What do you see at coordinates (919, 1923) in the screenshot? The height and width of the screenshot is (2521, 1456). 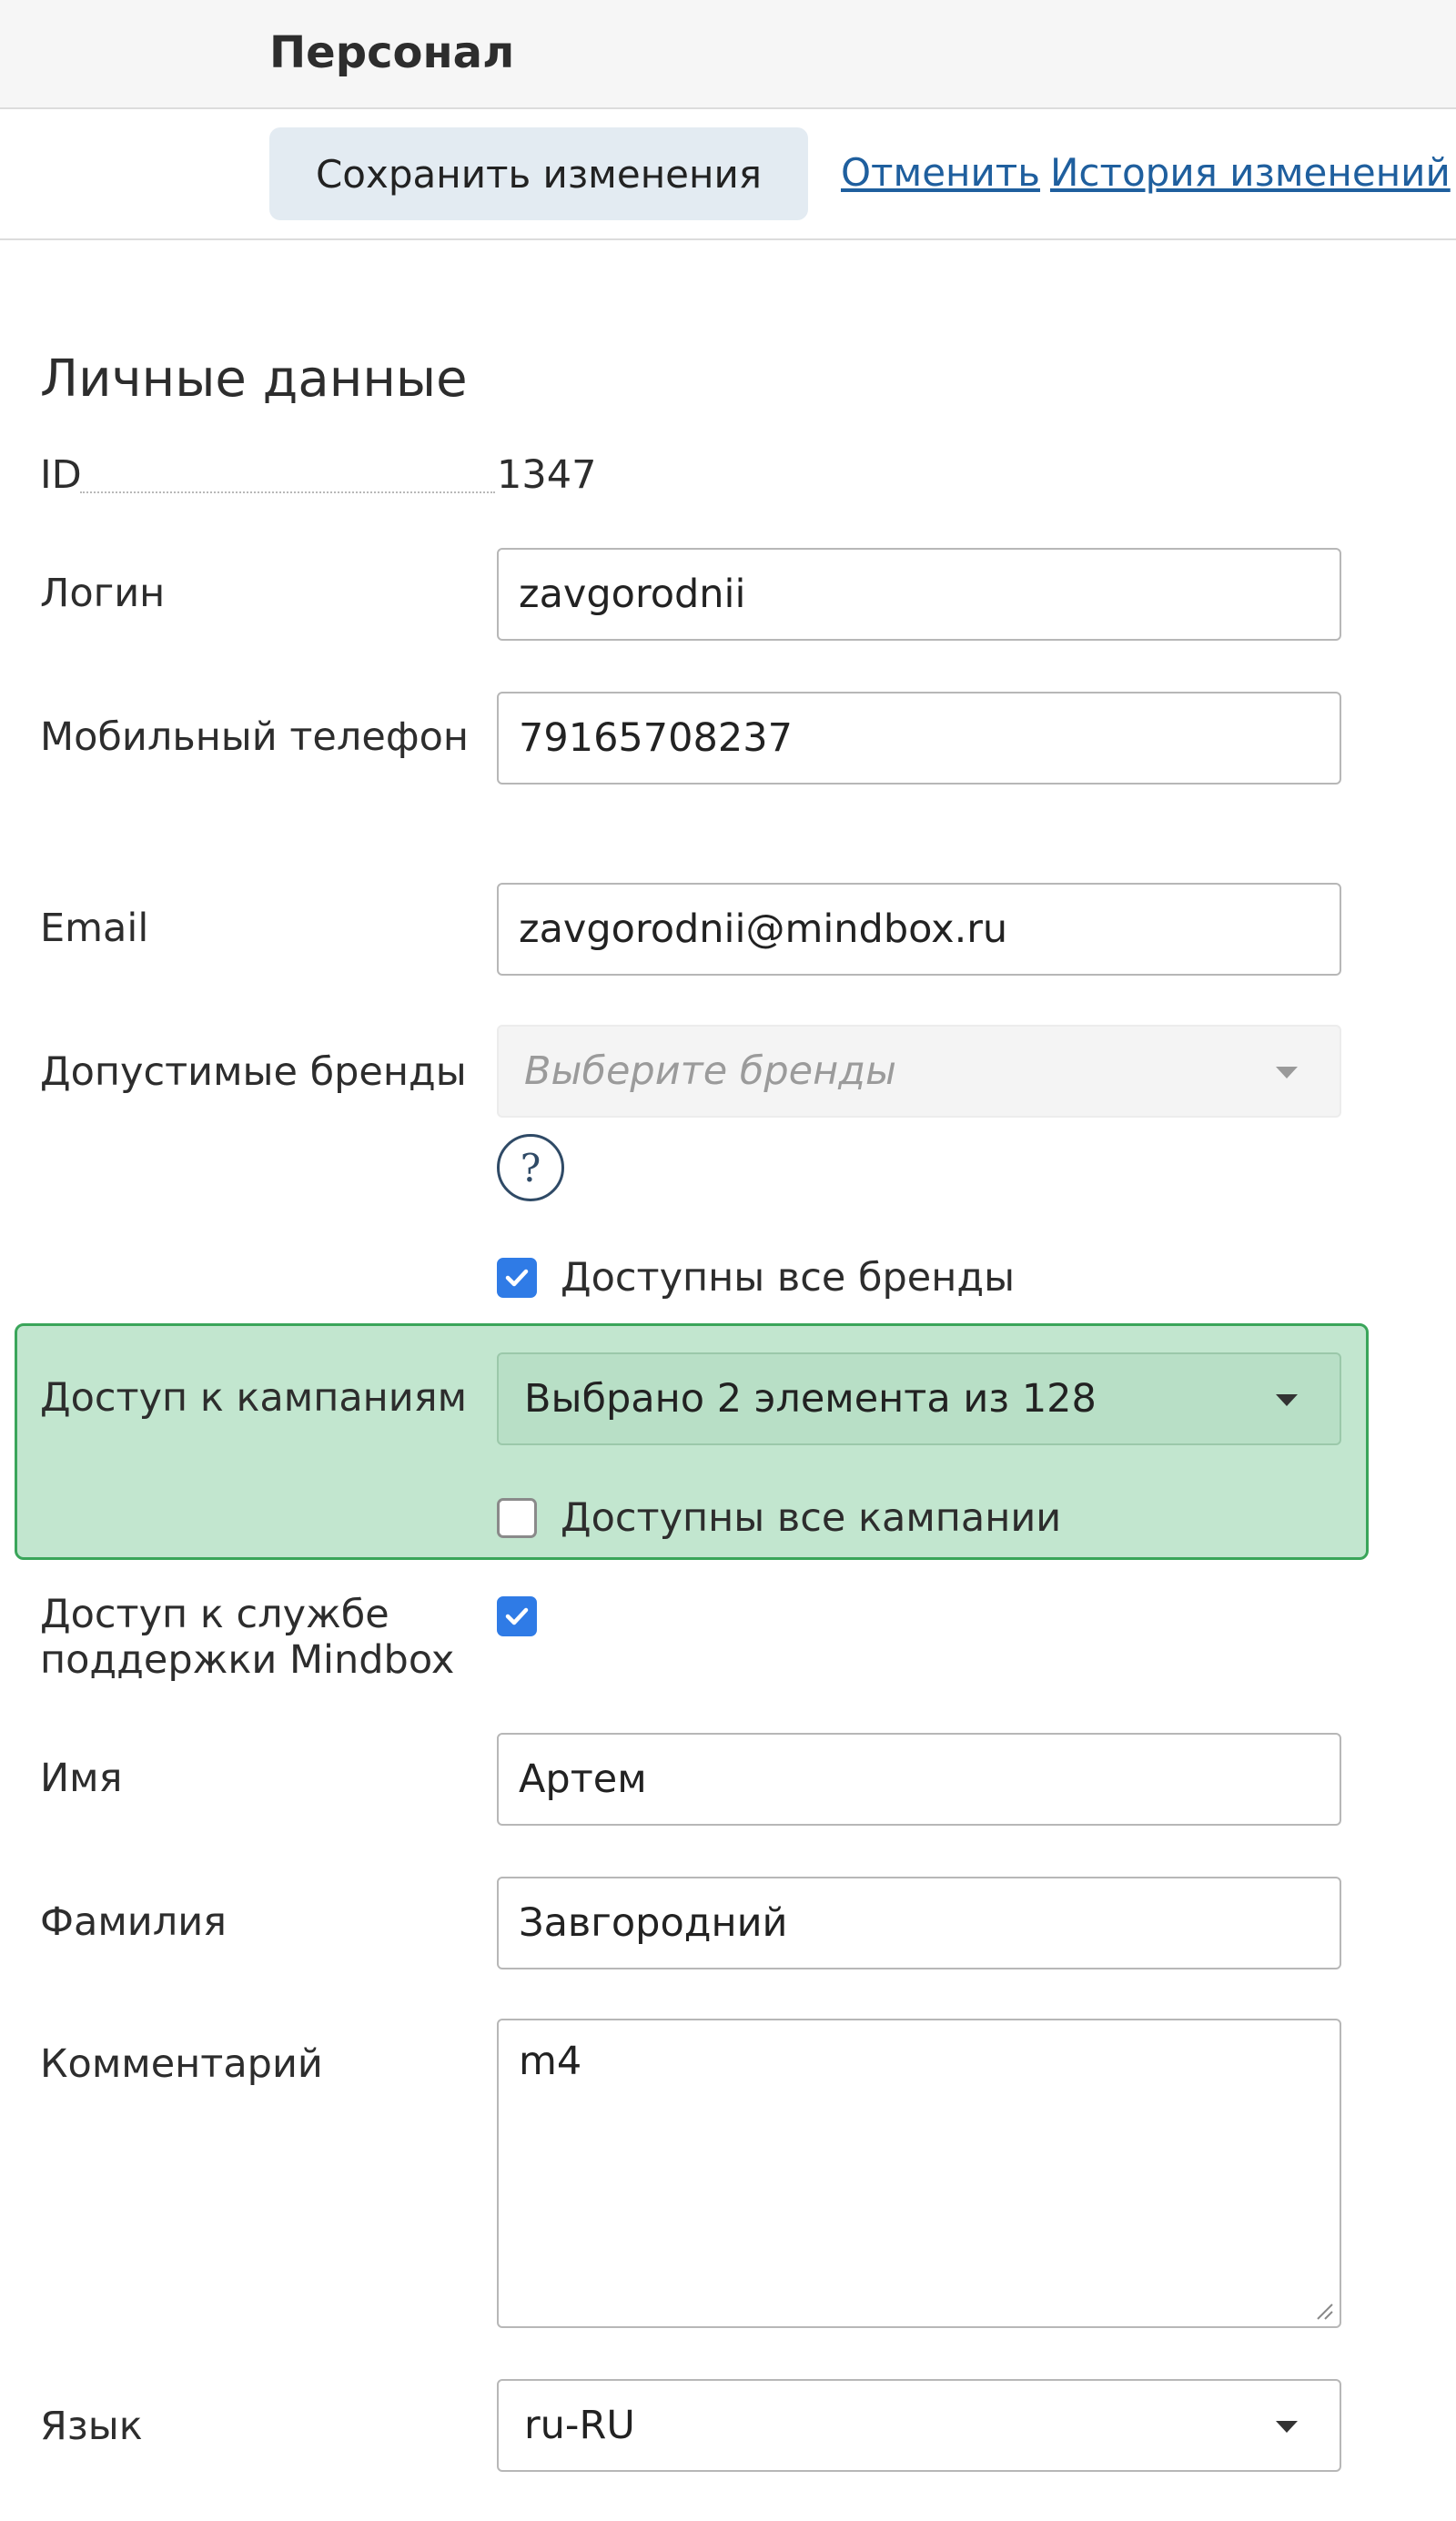 I see `last-name-input: Завгородний` at bounding box center [919, 1923].